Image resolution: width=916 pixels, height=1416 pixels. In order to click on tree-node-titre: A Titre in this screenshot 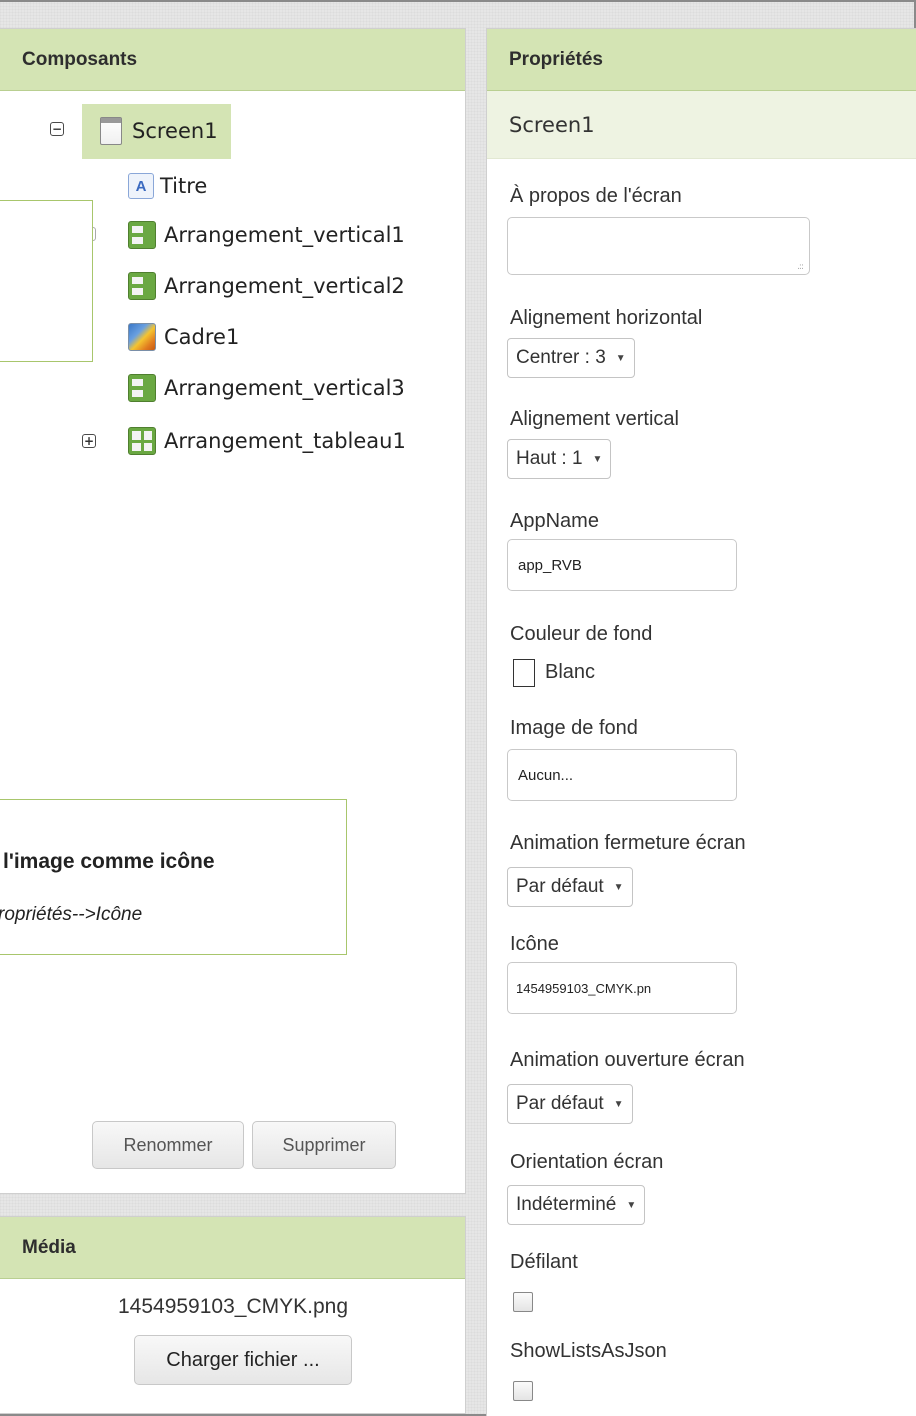, I will do `click(167, 186)`.